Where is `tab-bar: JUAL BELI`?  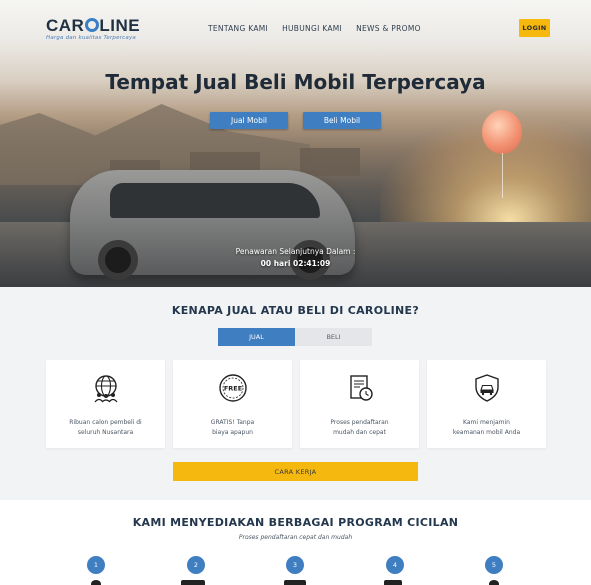
tab-bar: JUAL BELI is located at coordinates (295, 337).